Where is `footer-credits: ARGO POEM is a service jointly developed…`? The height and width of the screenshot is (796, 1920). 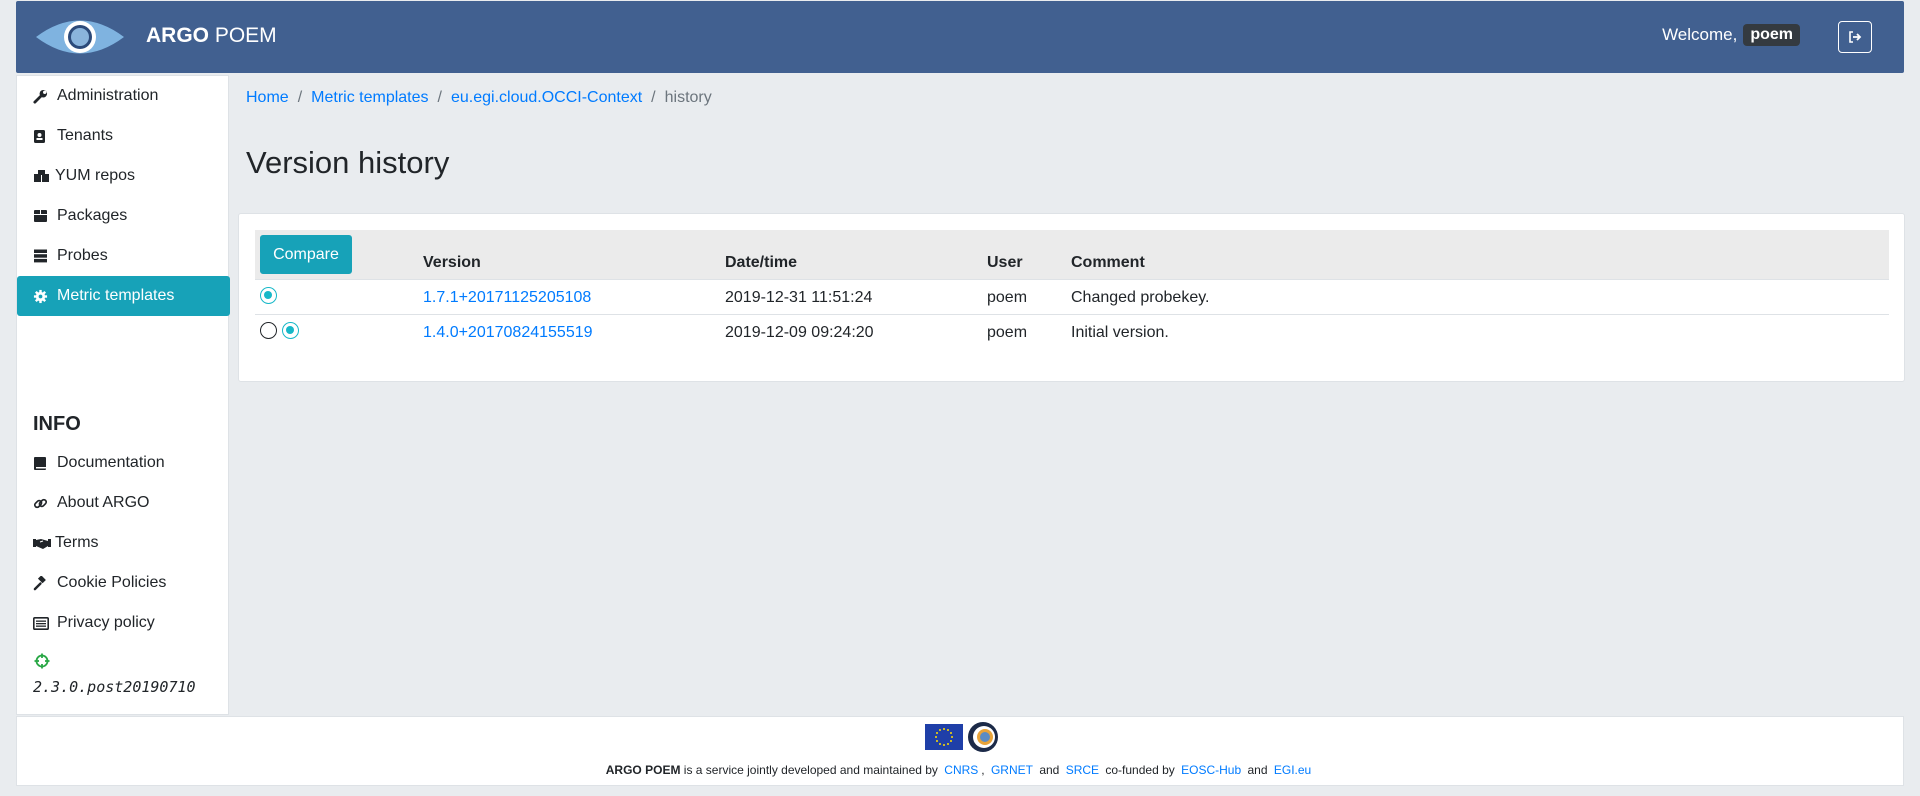
footer-credits: ARGO POEM is a service jointly developed… is located at coordinates (958, 770).